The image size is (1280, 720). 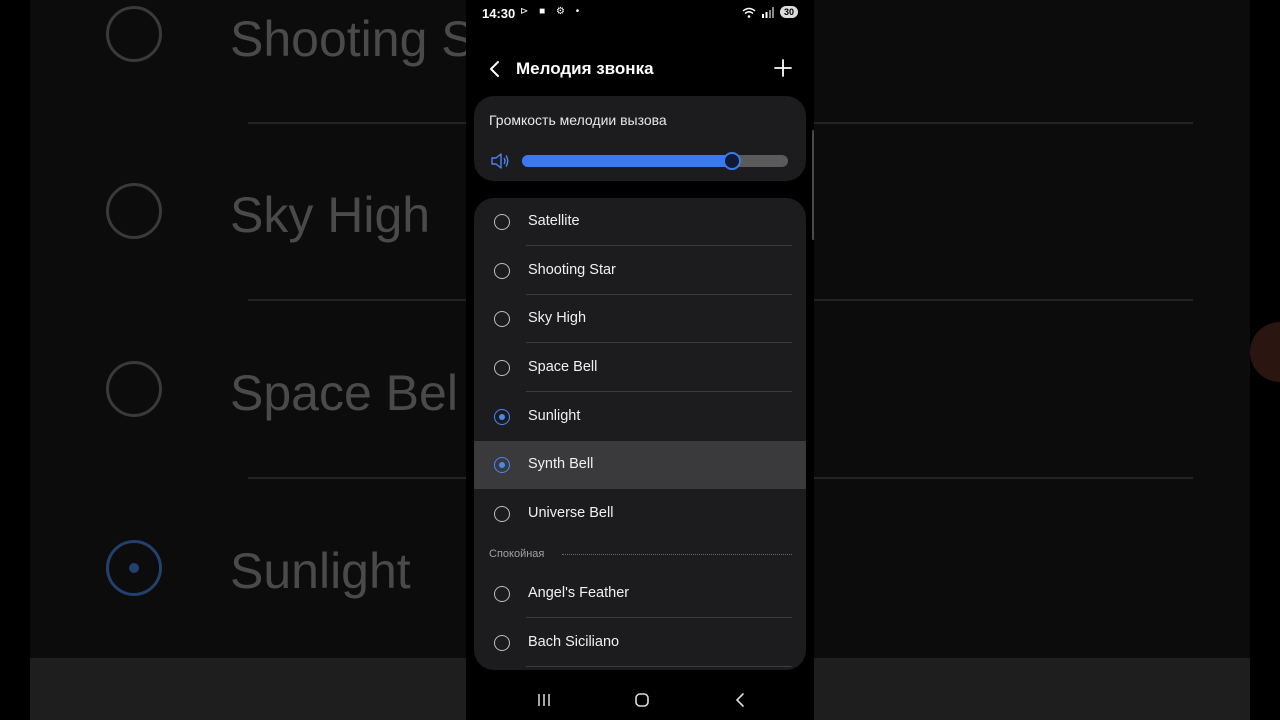 What do you see at coordinates (749, 12) in the screenshot?
I see `wifi-icon` at bounding box center [749, 12].